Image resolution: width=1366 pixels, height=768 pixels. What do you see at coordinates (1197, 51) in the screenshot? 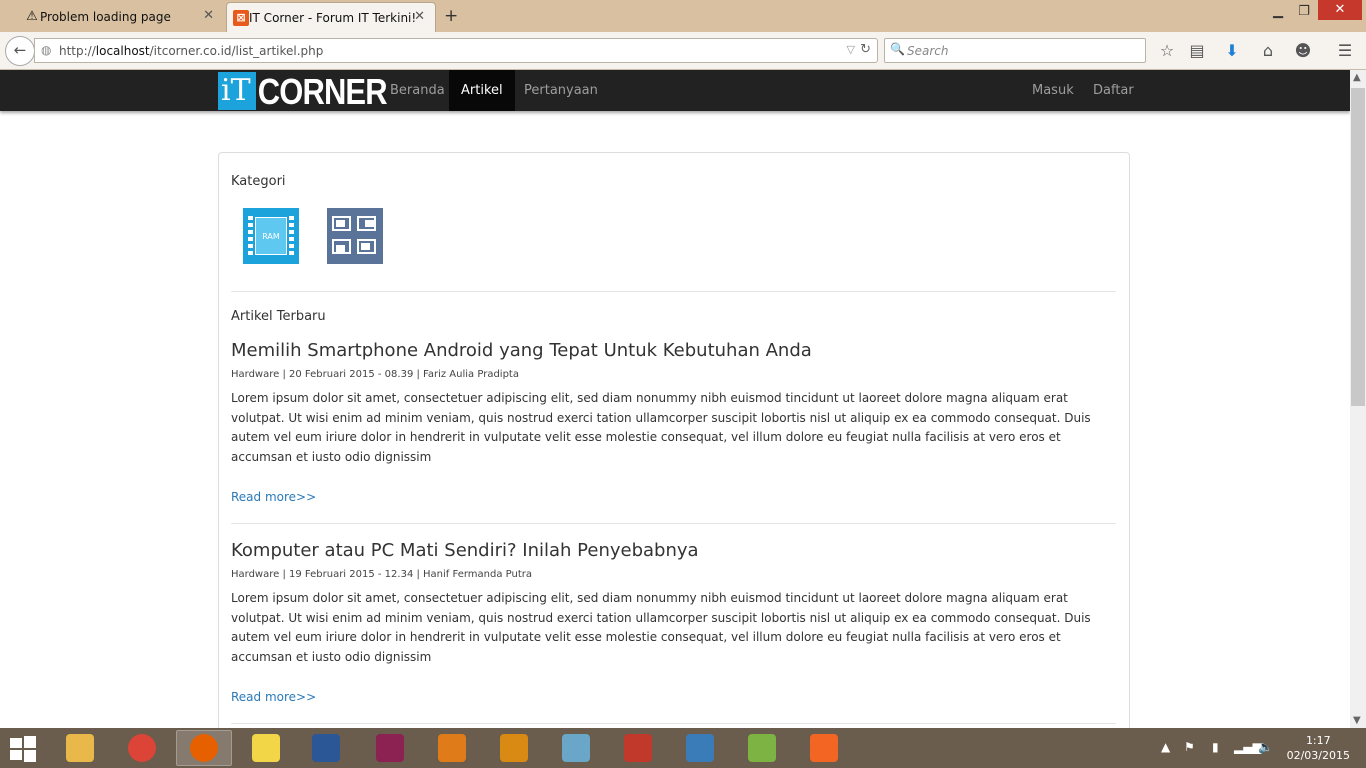
I see `reading-list-icon: ▤` at bounding box center [1197, 51].